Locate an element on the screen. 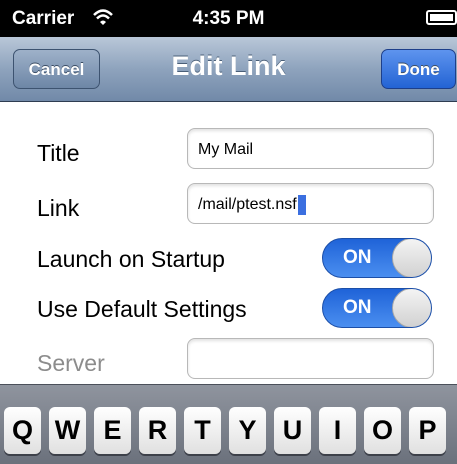 This screenshot has width=457, height=464. key-u: U is located at coordinates (292, 430).